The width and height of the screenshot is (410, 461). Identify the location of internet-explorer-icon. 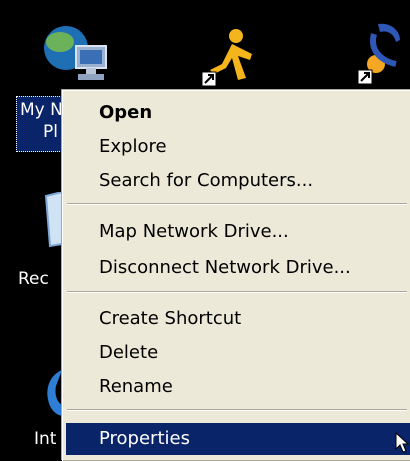
(53, 393).